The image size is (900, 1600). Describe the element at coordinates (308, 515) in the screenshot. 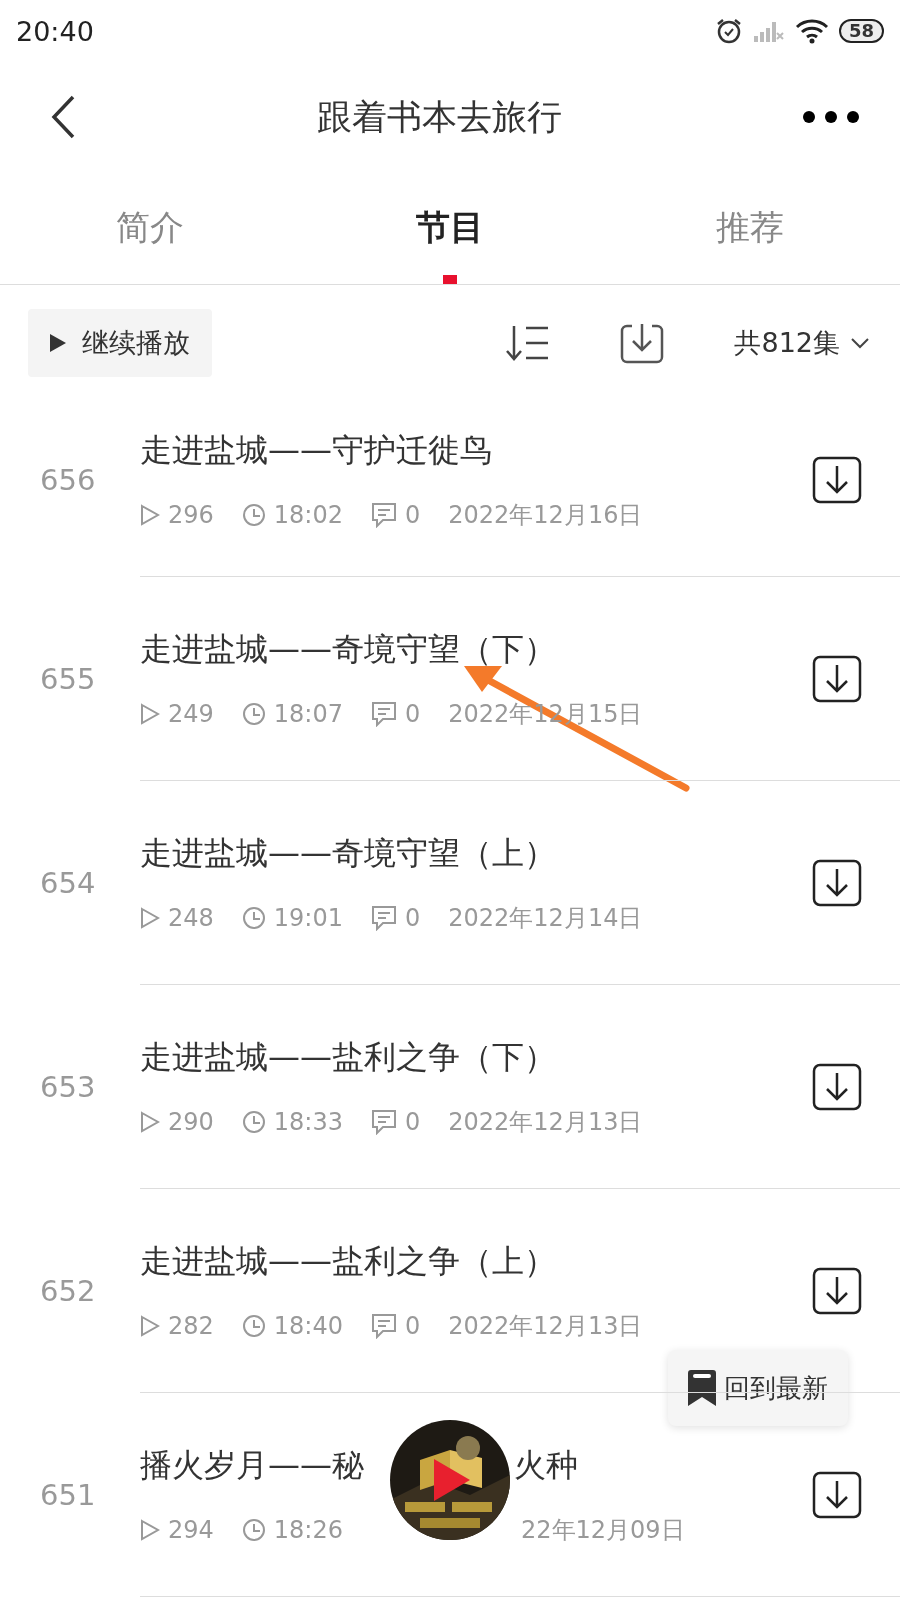

I see `duration: 18:02` at that location.